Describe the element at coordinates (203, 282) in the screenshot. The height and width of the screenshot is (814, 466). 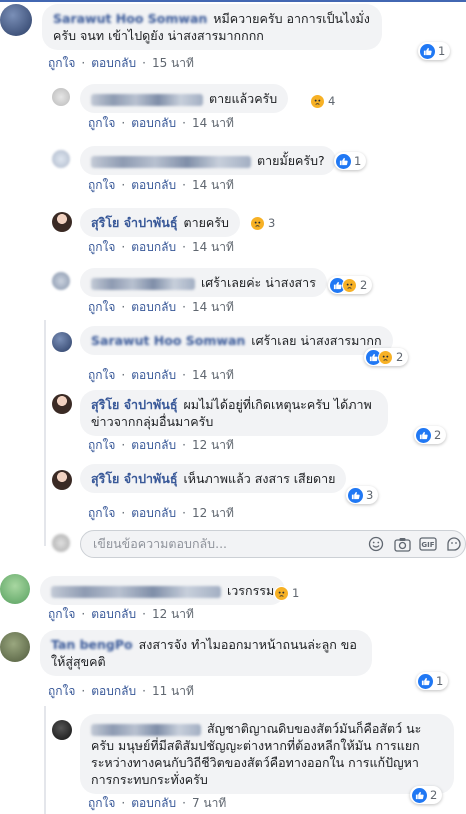
I see `comment-bubble: เศร้าเลยค่ะ น่าสงสาร` at that location.